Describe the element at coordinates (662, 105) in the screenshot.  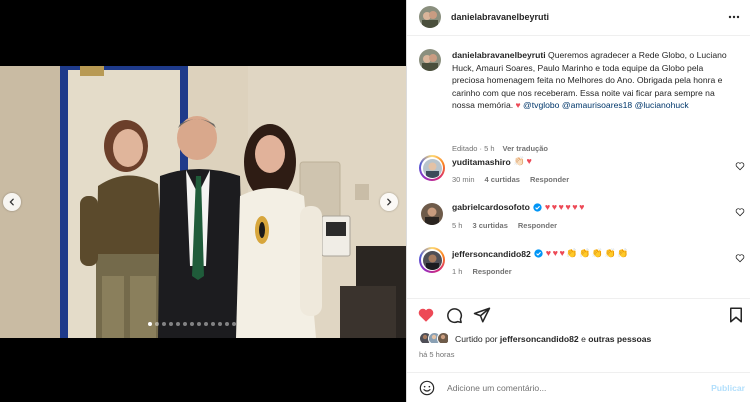
I see `mention-lucianohuck: @lucianohuck` at that location.